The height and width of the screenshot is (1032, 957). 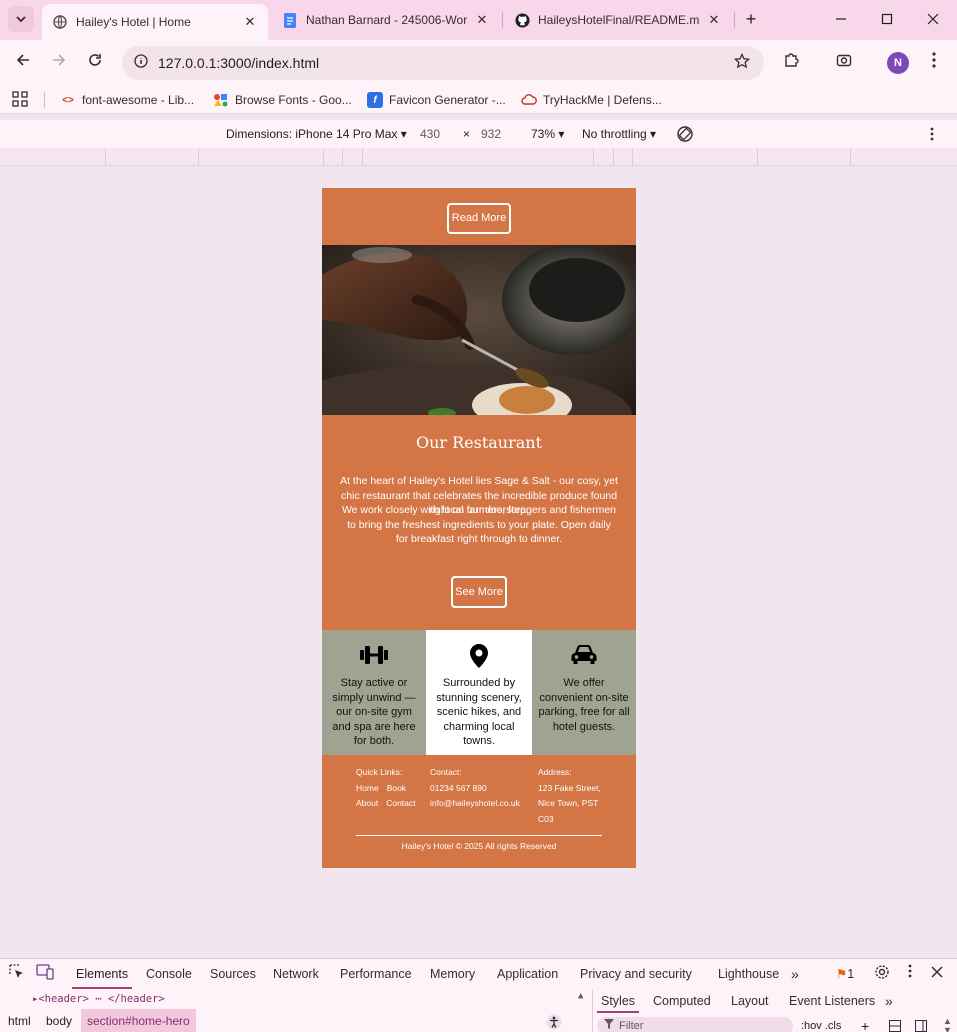 I want to click on reload-button, so click(x=95, y=63).